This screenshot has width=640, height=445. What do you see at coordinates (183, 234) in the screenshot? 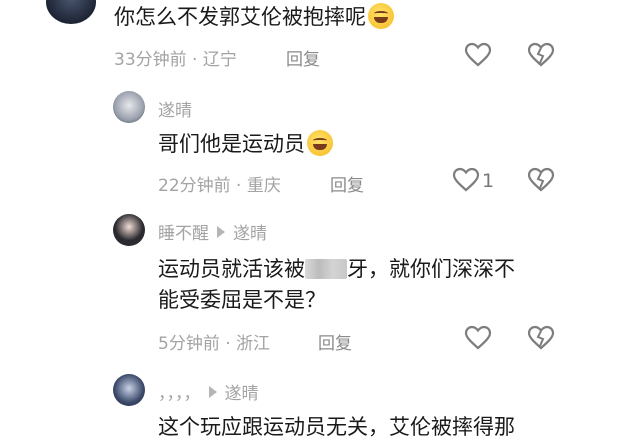
I see `author-link: 睡不醒` at bounding box center [183, 234].